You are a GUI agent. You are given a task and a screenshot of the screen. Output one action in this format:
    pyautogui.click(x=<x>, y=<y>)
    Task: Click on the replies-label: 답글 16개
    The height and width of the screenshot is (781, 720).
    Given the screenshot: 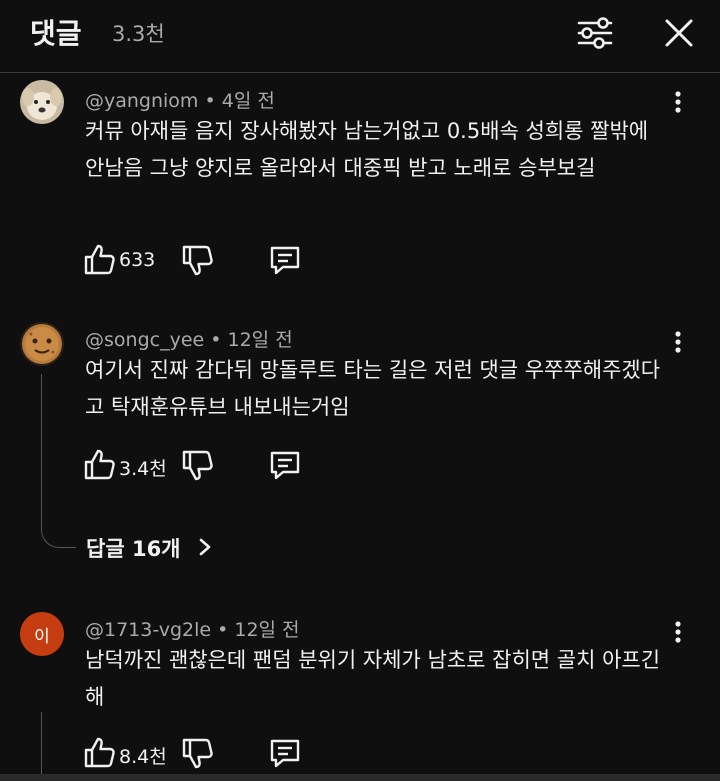 What is the action you would take?
    pyautogui.click(x=133, y=549)
    